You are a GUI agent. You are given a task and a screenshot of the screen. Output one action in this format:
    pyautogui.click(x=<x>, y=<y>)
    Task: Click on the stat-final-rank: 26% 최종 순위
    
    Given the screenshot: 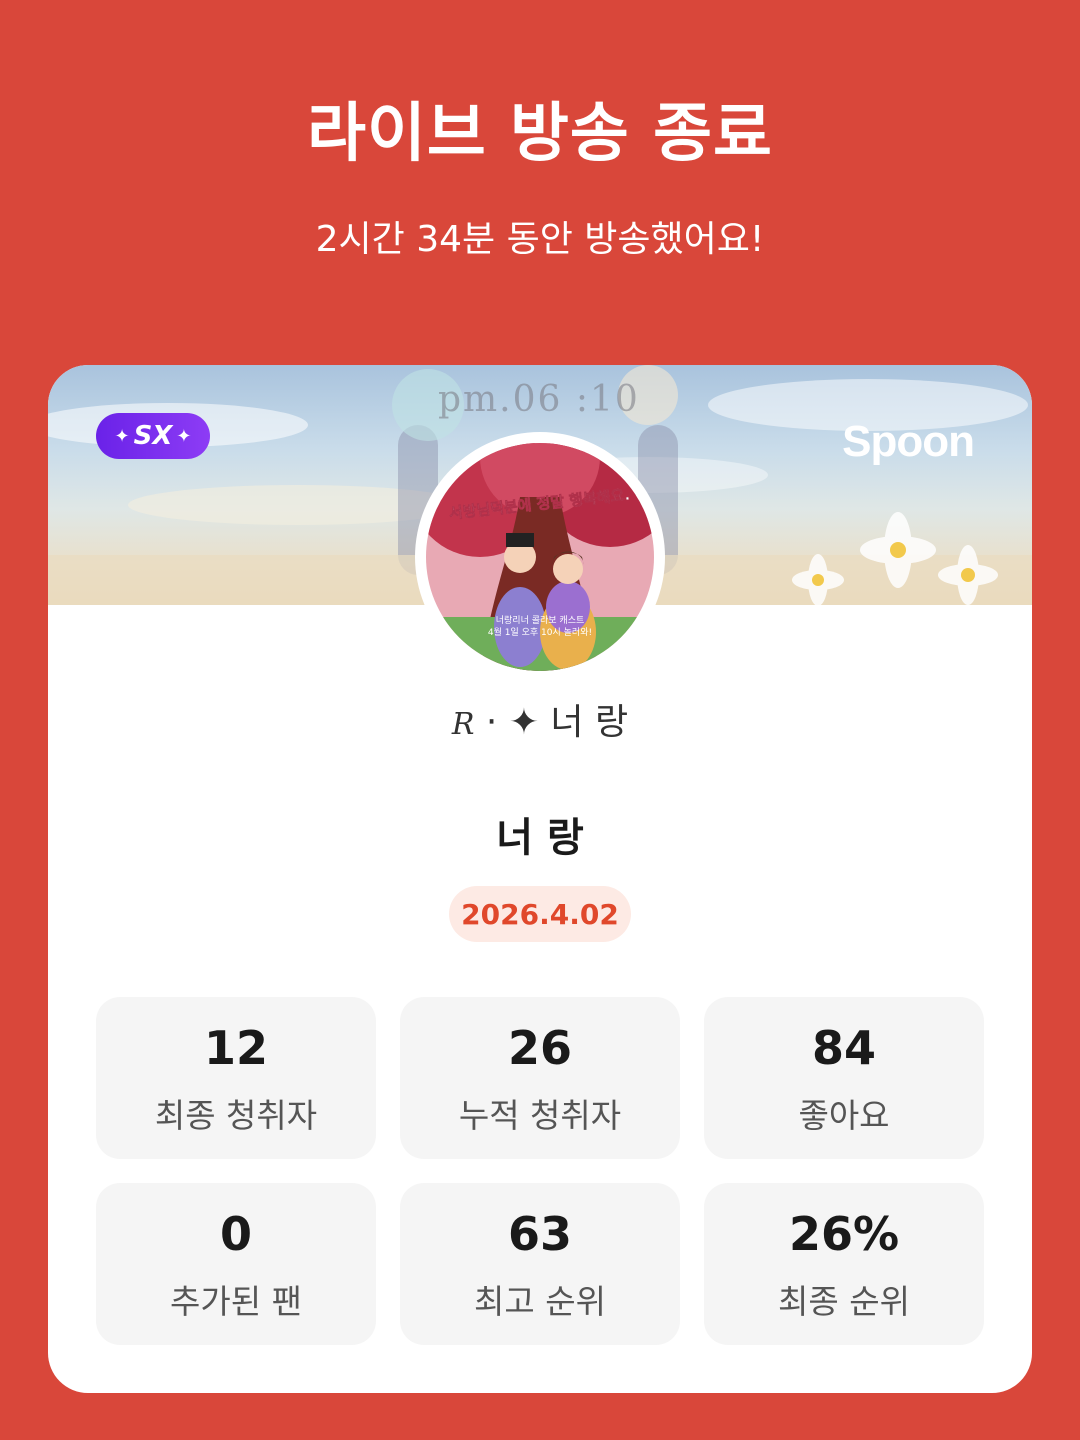 What is the action you would take?
    pyautogui.click(x=844, y=1264)
    